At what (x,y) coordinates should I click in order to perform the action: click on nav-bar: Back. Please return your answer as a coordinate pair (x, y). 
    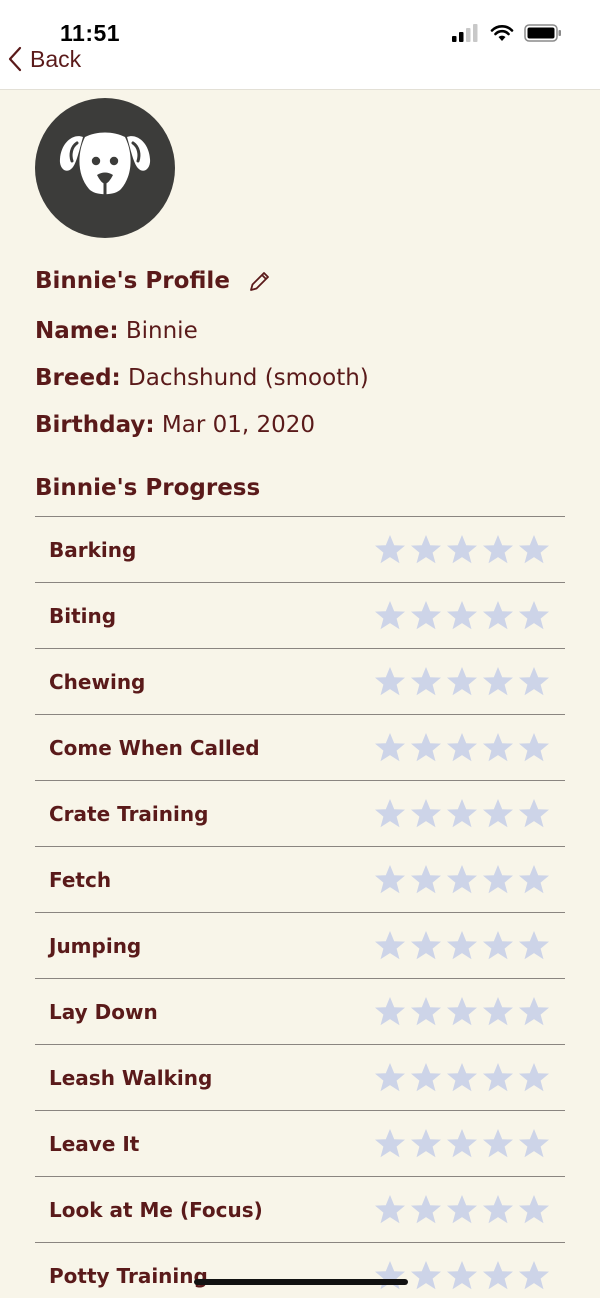
    Looking at the image, I should click on (300, 67).